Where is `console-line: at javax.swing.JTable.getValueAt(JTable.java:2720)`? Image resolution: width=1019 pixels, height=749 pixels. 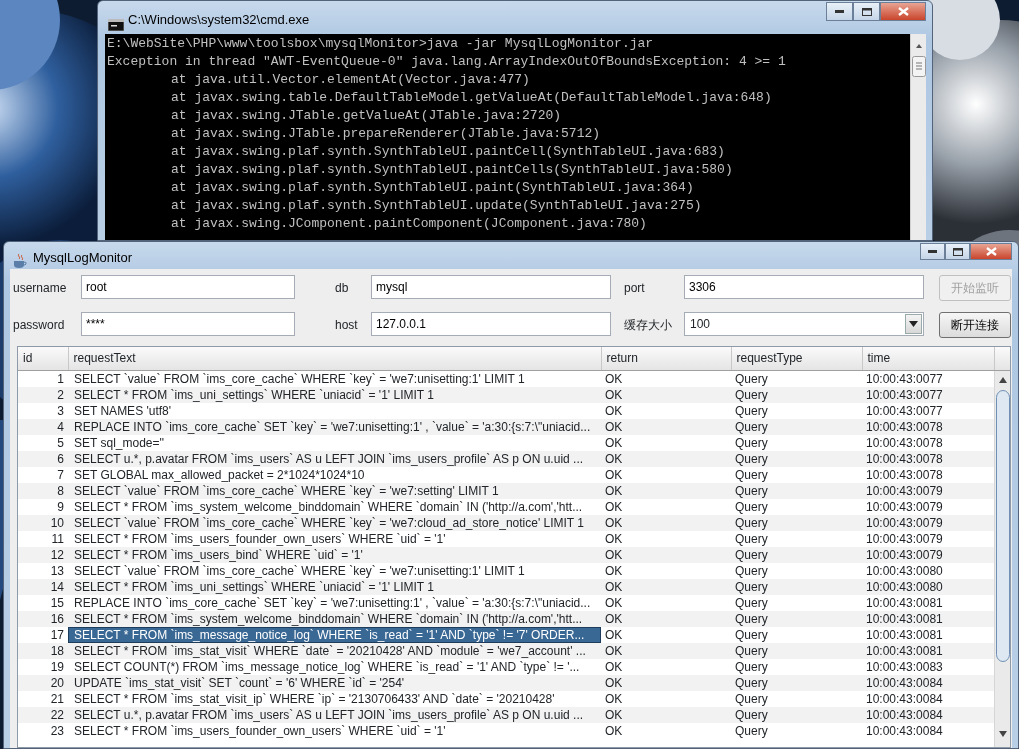
console-line: at javax.swing.JTable.getValueAt(JTable.java:2720) is located at coordinates (366, 116).